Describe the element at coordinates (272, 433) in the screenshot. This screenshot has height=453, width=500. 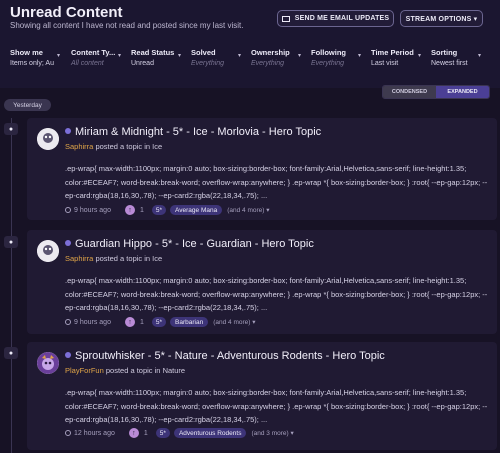
I see `more-tags-toggle: (and 3 more) ▾` at that location.